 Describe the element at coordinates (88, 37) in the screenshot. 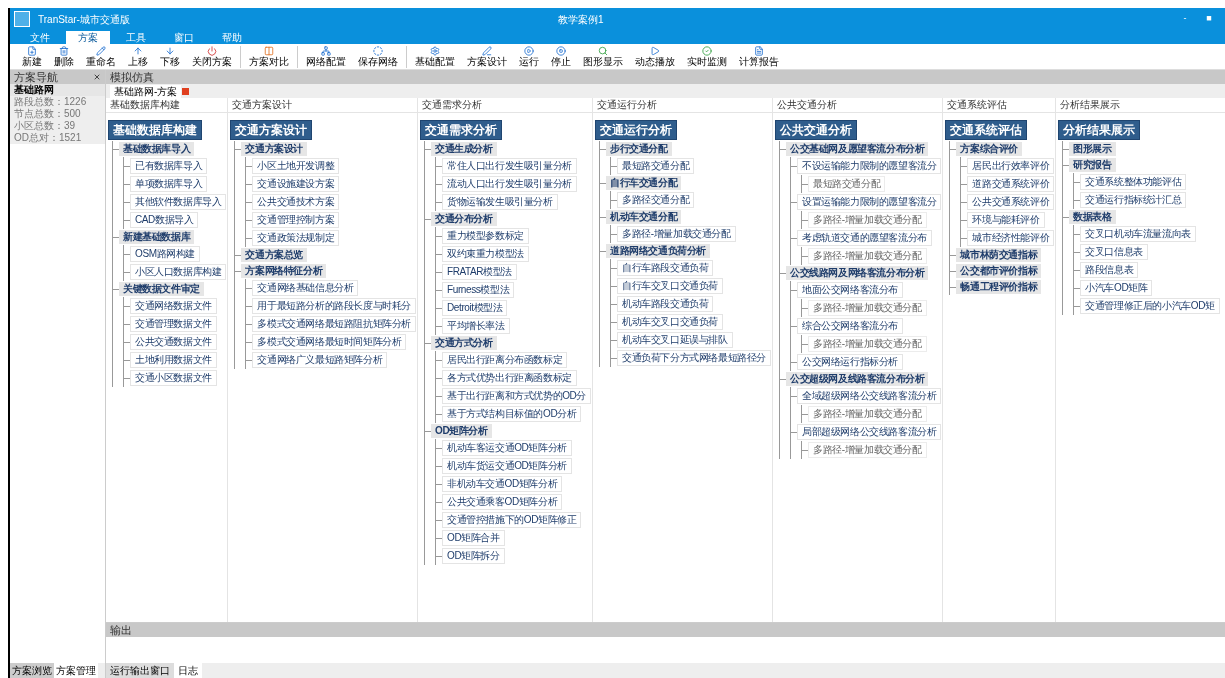

I see `menu-tab: 方案` at that location.